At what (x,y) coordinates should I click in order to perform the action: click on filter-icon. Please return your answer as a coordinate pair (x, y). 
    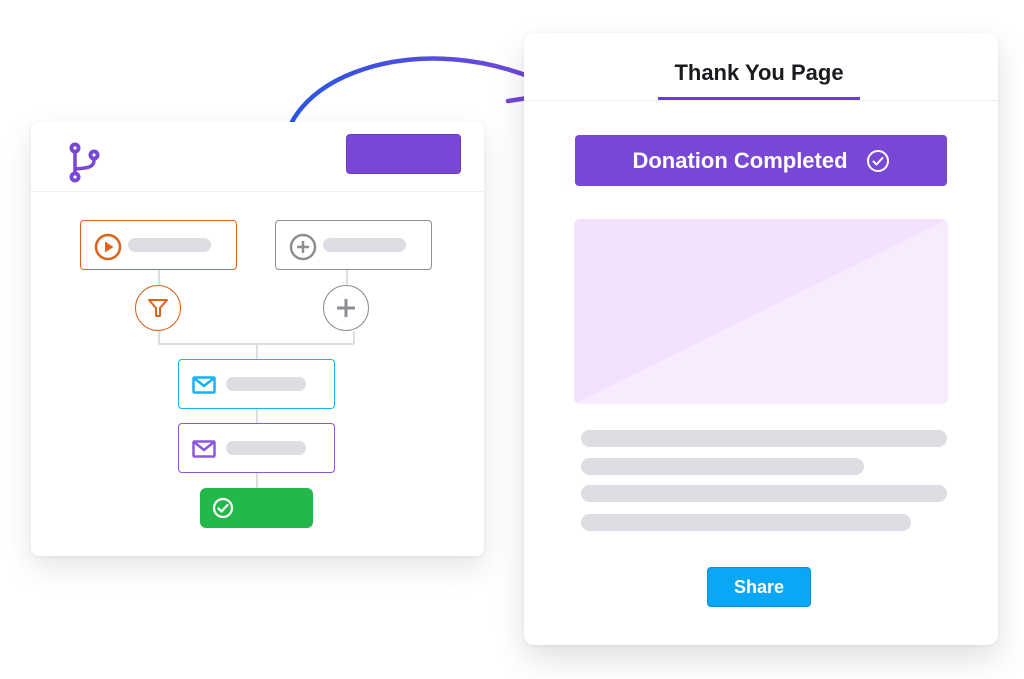
    Looking at the image, I should click on (158, 308).